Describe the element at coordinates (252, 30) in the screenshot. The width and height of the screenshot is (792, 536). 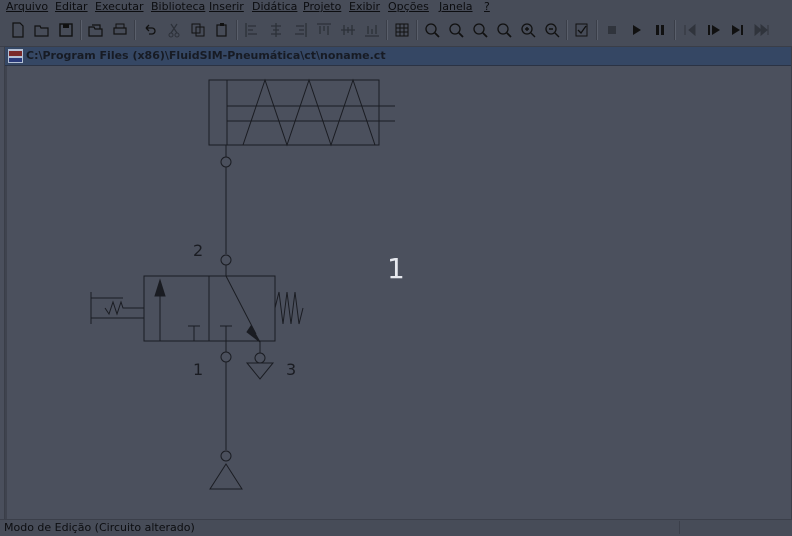
I see `align-left-icon` at that location.